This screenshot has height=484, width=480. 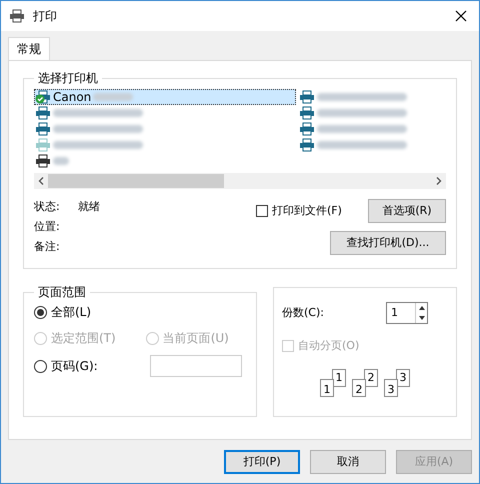 I want to click on dialog-button: 取消, so click(x=348, y=462).